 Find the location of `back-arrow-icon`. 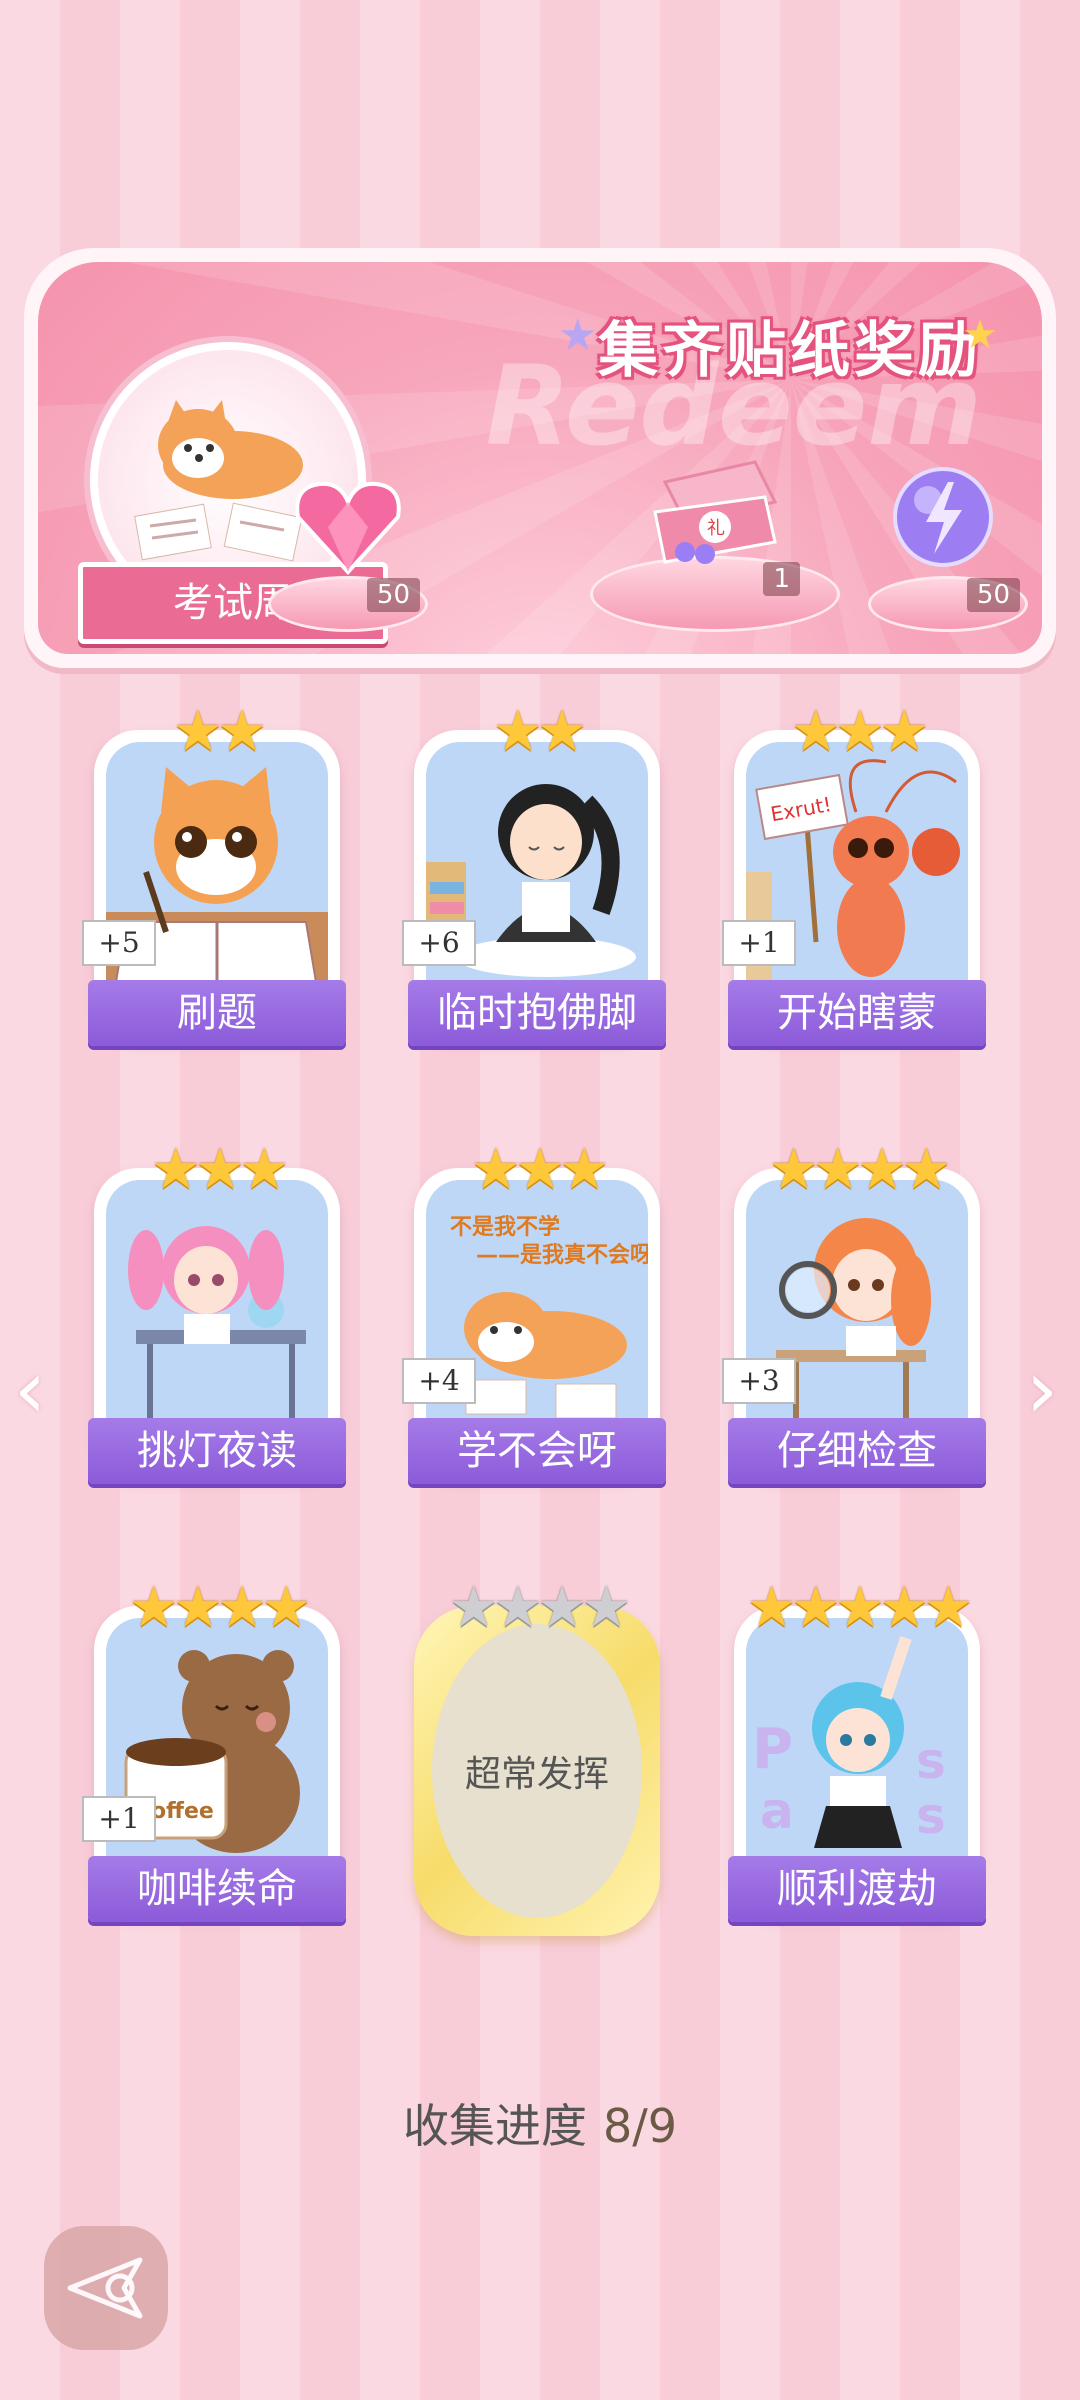

back-arrow-icon is located at coordinates (105, 2288).